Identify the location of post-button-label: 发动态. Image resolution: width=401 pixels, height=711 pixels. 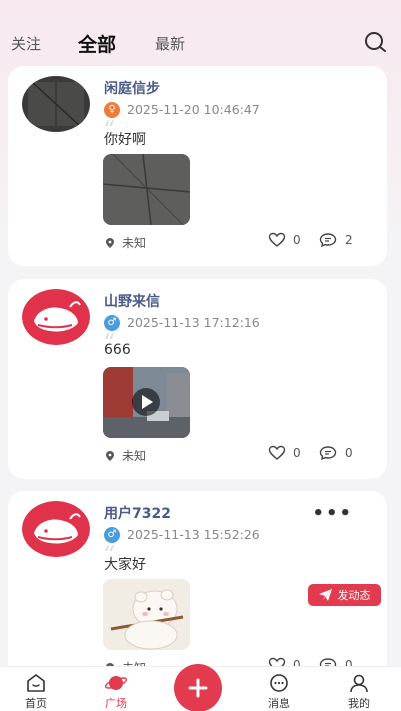
(354, 595).